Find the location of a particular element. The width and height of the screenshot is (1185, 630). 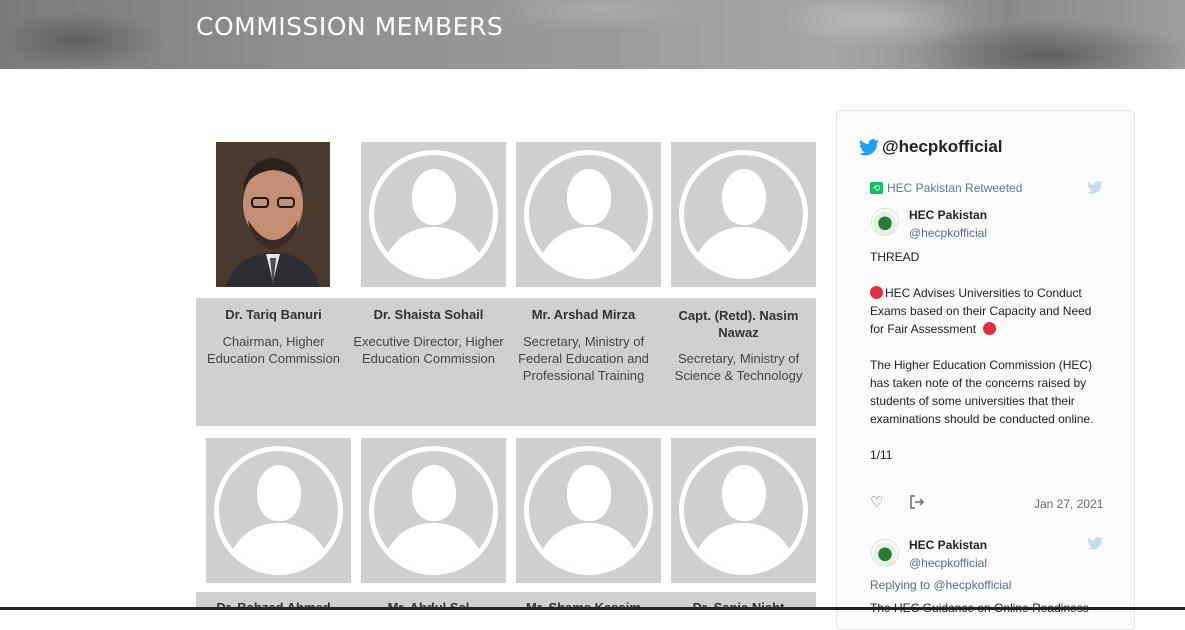

replying-to-label: Replying to @hecpkofficial is located at coordinates (940, 585).